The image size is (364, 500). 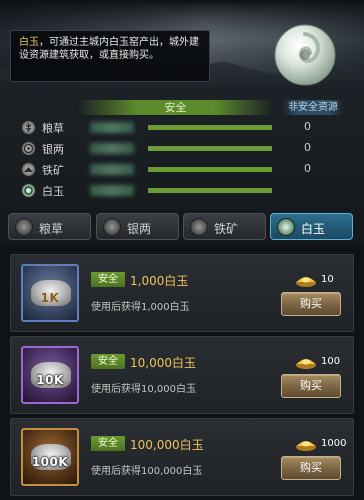 I want to click on tab-silver: 银两, so click(x=137, y=226).